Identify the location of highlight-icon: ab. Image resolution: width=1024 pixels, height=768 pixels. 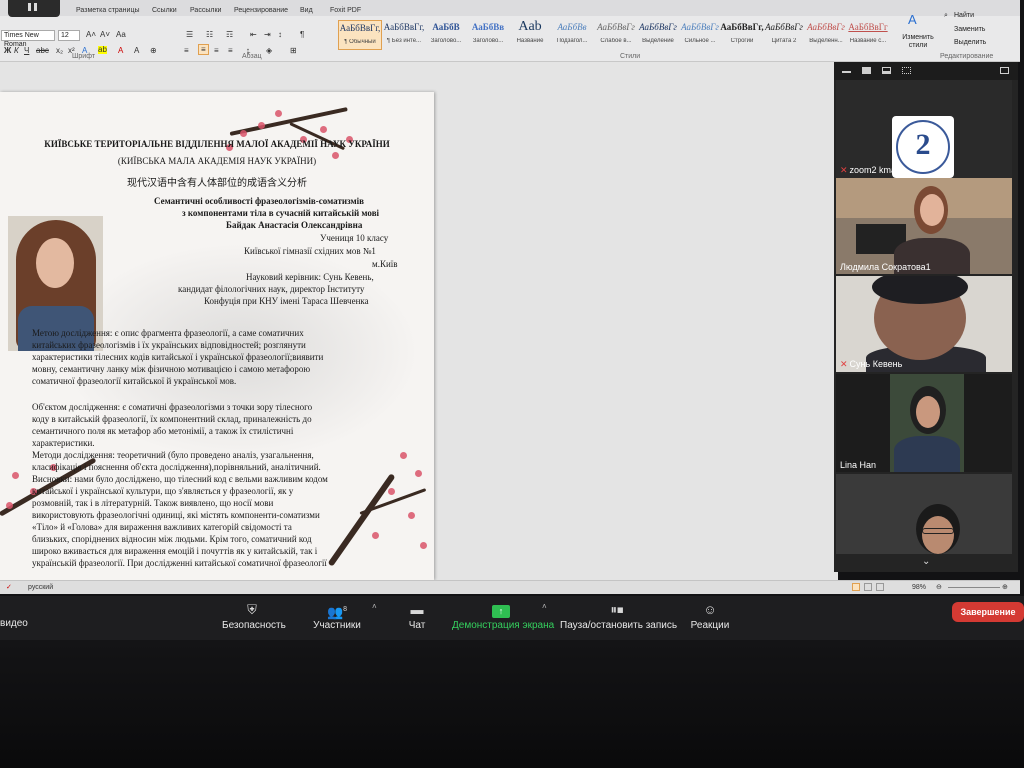
(102, 50).